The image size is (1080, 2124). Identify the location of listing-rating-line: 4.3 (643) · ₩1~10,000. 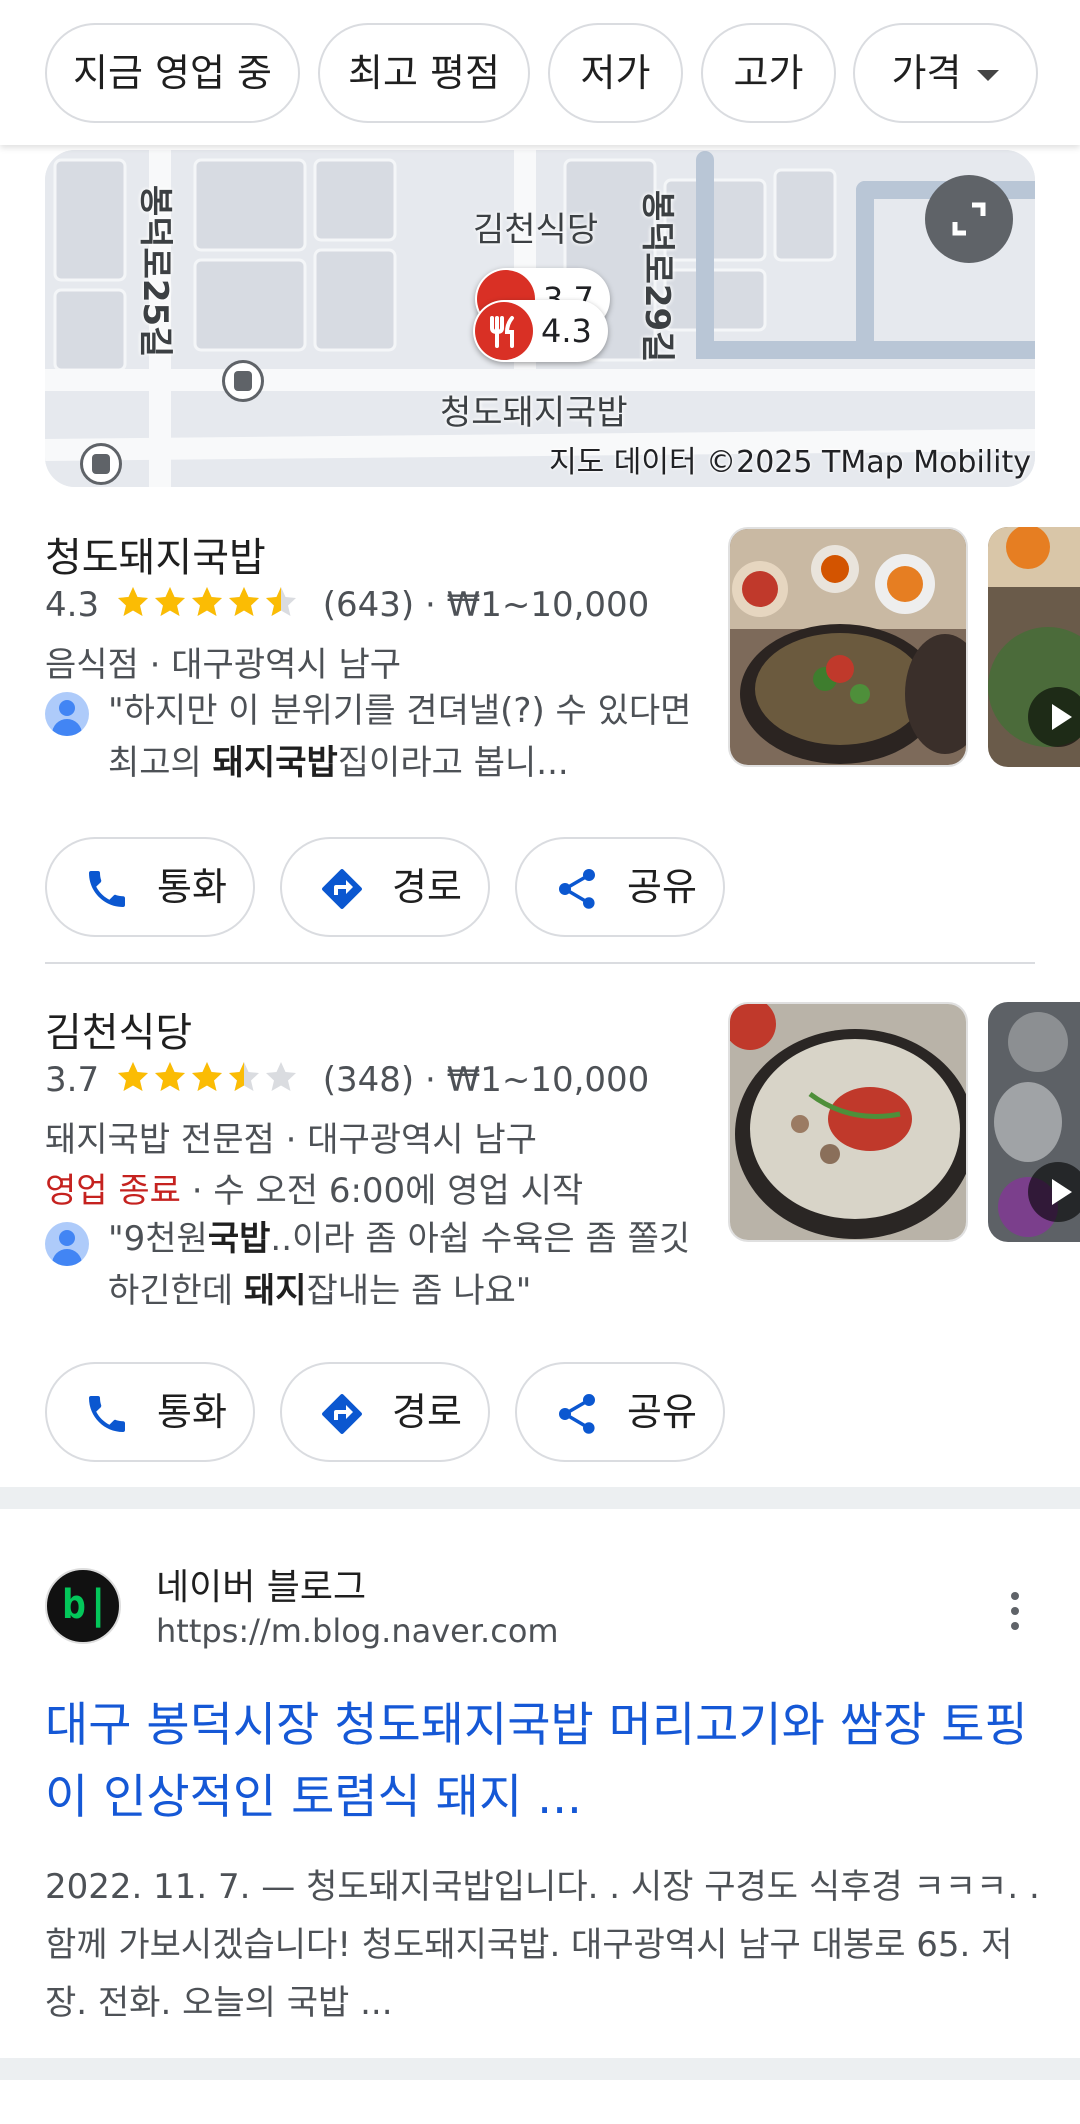
(347, 606).